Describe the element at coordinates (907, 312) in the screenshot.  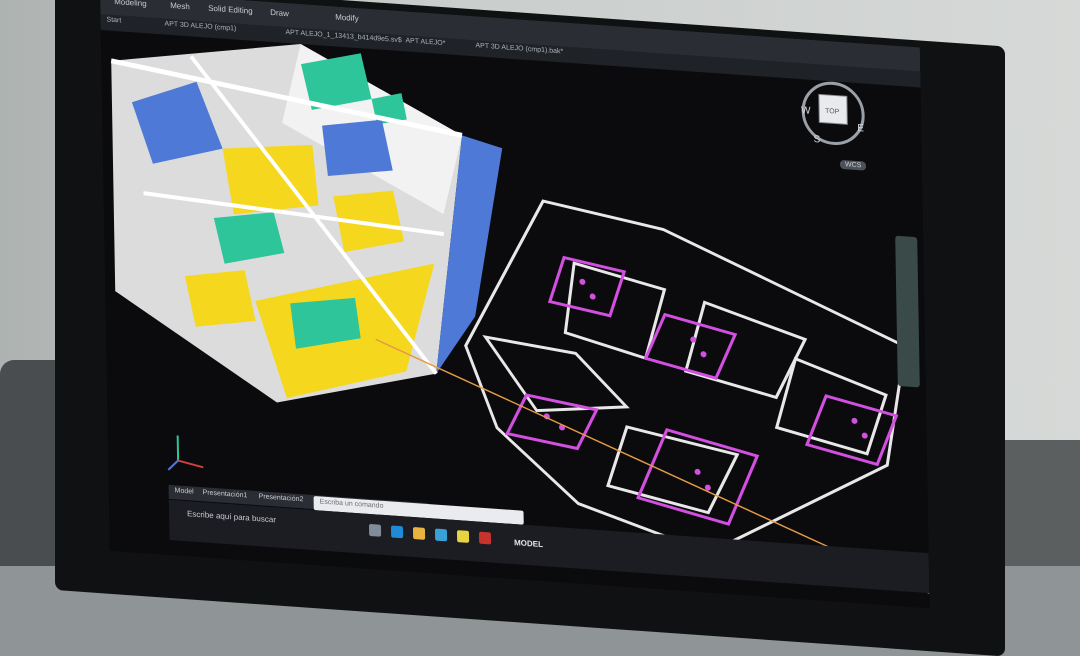
I see `navigation-bar` at that location.